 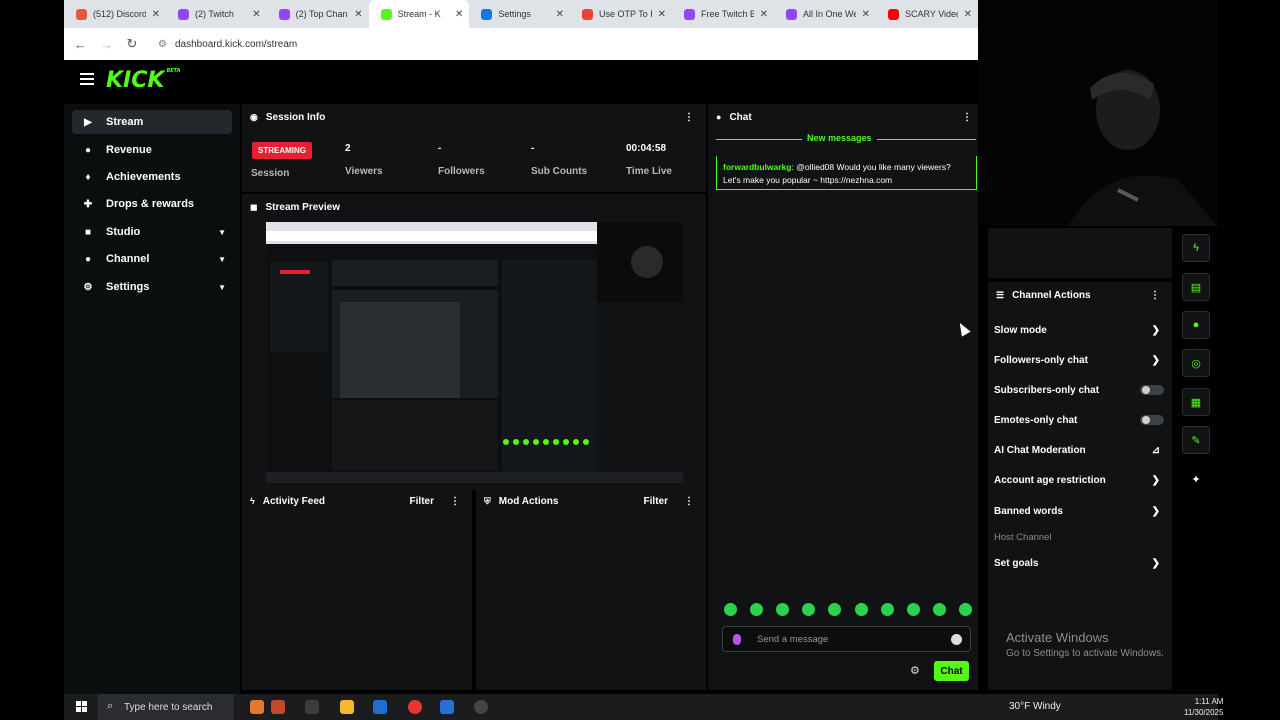 I want to click on stream-preview-image, so click(x=474, y=352).